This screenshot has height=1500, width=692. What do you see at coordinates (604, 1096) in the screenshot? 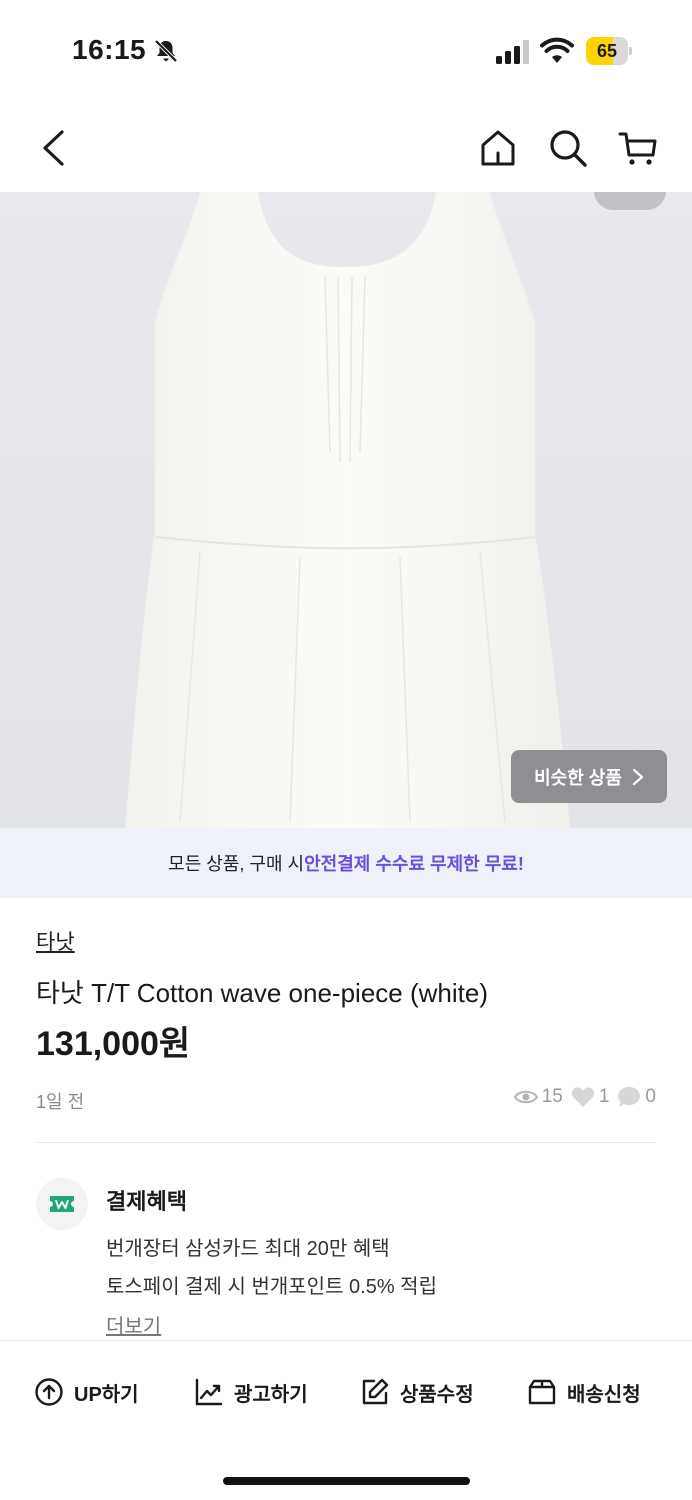
I see `like-count: 1` at bounding box center [604, 1096].